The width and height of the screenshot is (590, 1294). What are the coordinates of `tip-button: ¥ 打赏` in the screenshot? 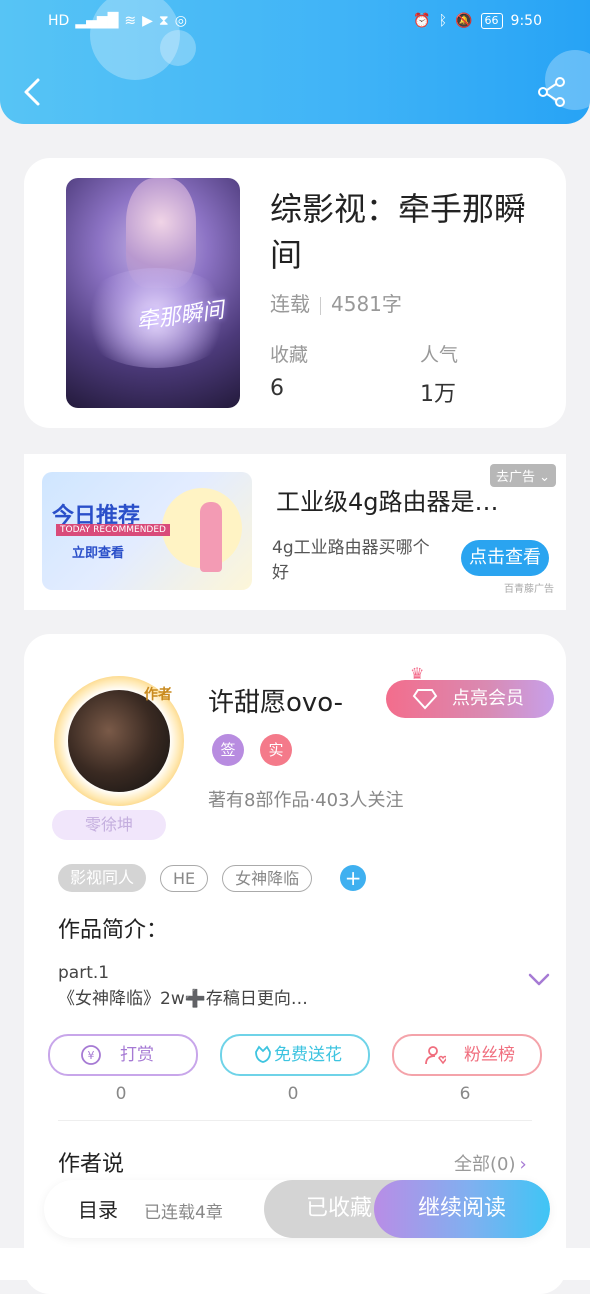 It's located at (123, 1055).